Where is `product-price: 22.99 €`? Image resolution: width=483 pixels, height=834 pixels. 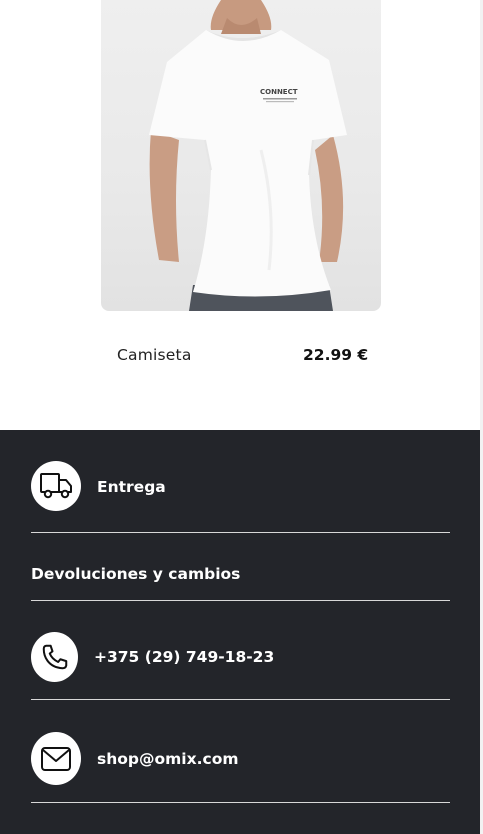 product-price: 22.99 € is located at coordinates (336, 355).